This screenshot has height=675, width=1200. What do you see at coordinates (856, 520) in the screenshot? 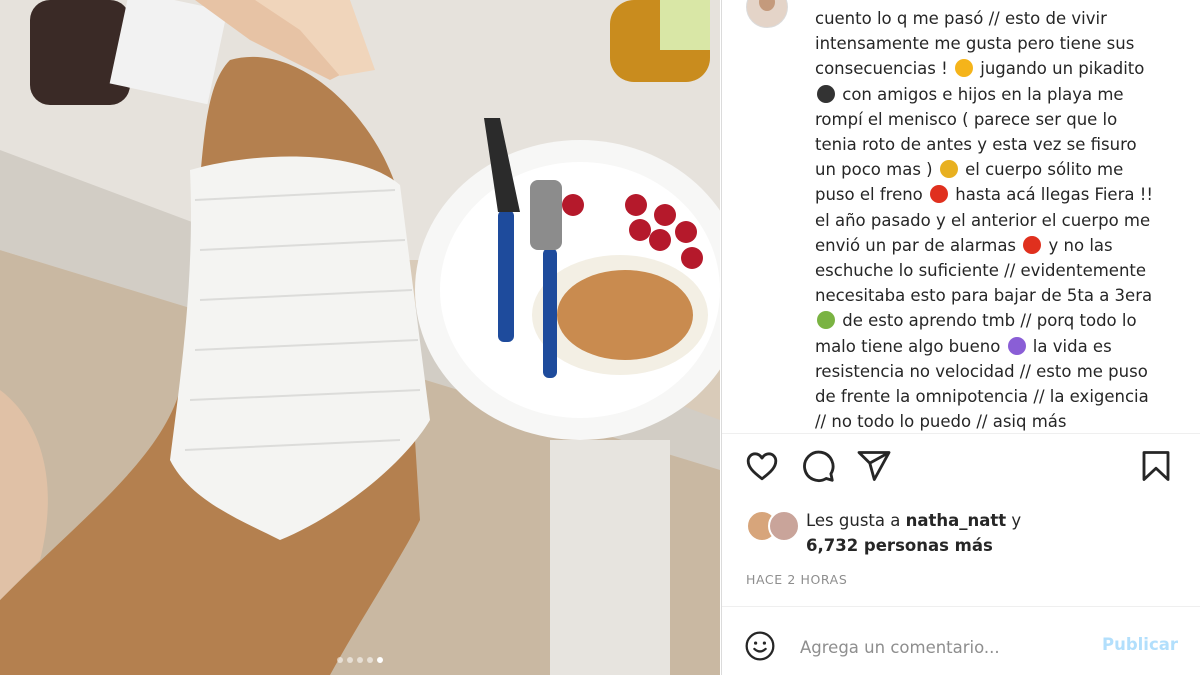
I see `likes-prefix: Les gusta a` at bounding box center [856, 520].